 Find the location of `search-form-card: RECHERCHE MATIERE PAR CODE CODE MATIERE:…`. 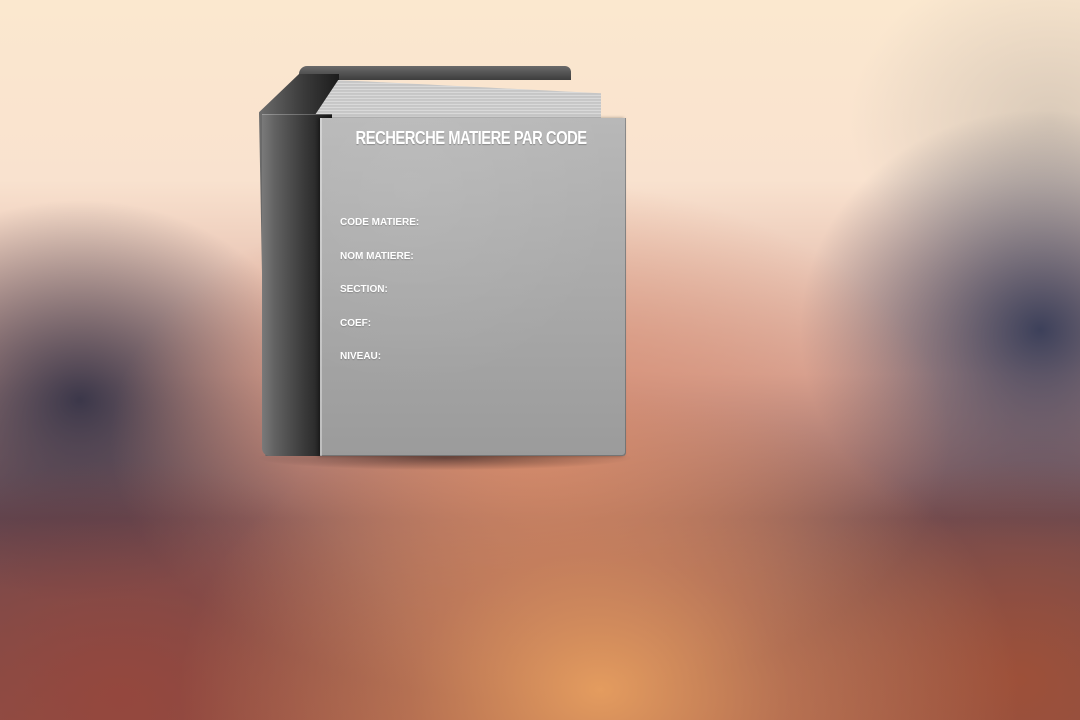

search-form-card: RECHERCHE MATIERE PAR CODE CODE MATIERE:… is located at coordinates (473, 287).